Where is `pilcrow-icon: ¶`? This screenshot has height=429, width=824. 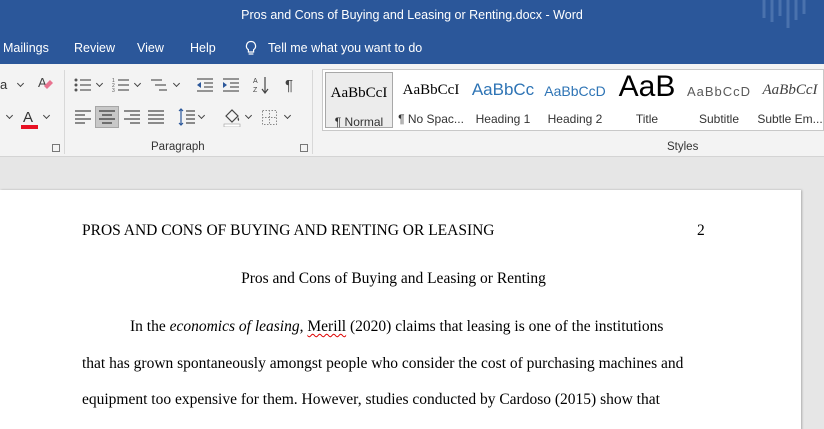
pilcrow-icon: ¶ is located at coordinates (289, 85).